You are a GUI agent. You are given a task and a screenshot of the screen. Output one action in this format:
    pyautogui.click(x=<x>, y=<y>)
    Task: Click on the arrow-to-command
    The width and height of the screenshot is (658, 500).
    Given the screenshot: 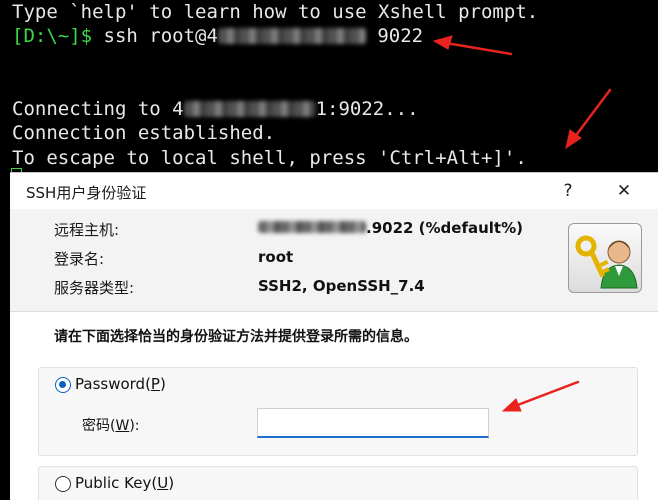 What is the action you would take?
    pyautogui.click(x=478, y=48)
    